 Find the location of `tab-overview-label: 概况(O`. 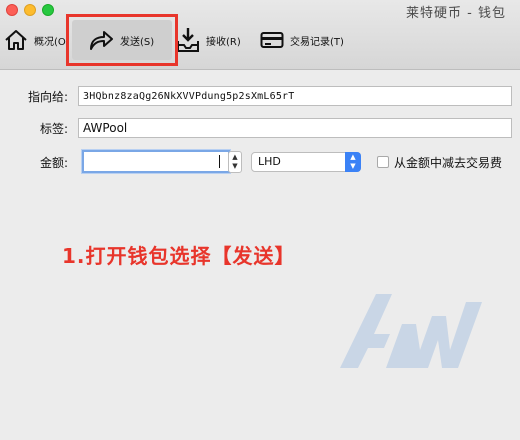

tab-overview-label: 概况(O is located at coordinates (50, 42).